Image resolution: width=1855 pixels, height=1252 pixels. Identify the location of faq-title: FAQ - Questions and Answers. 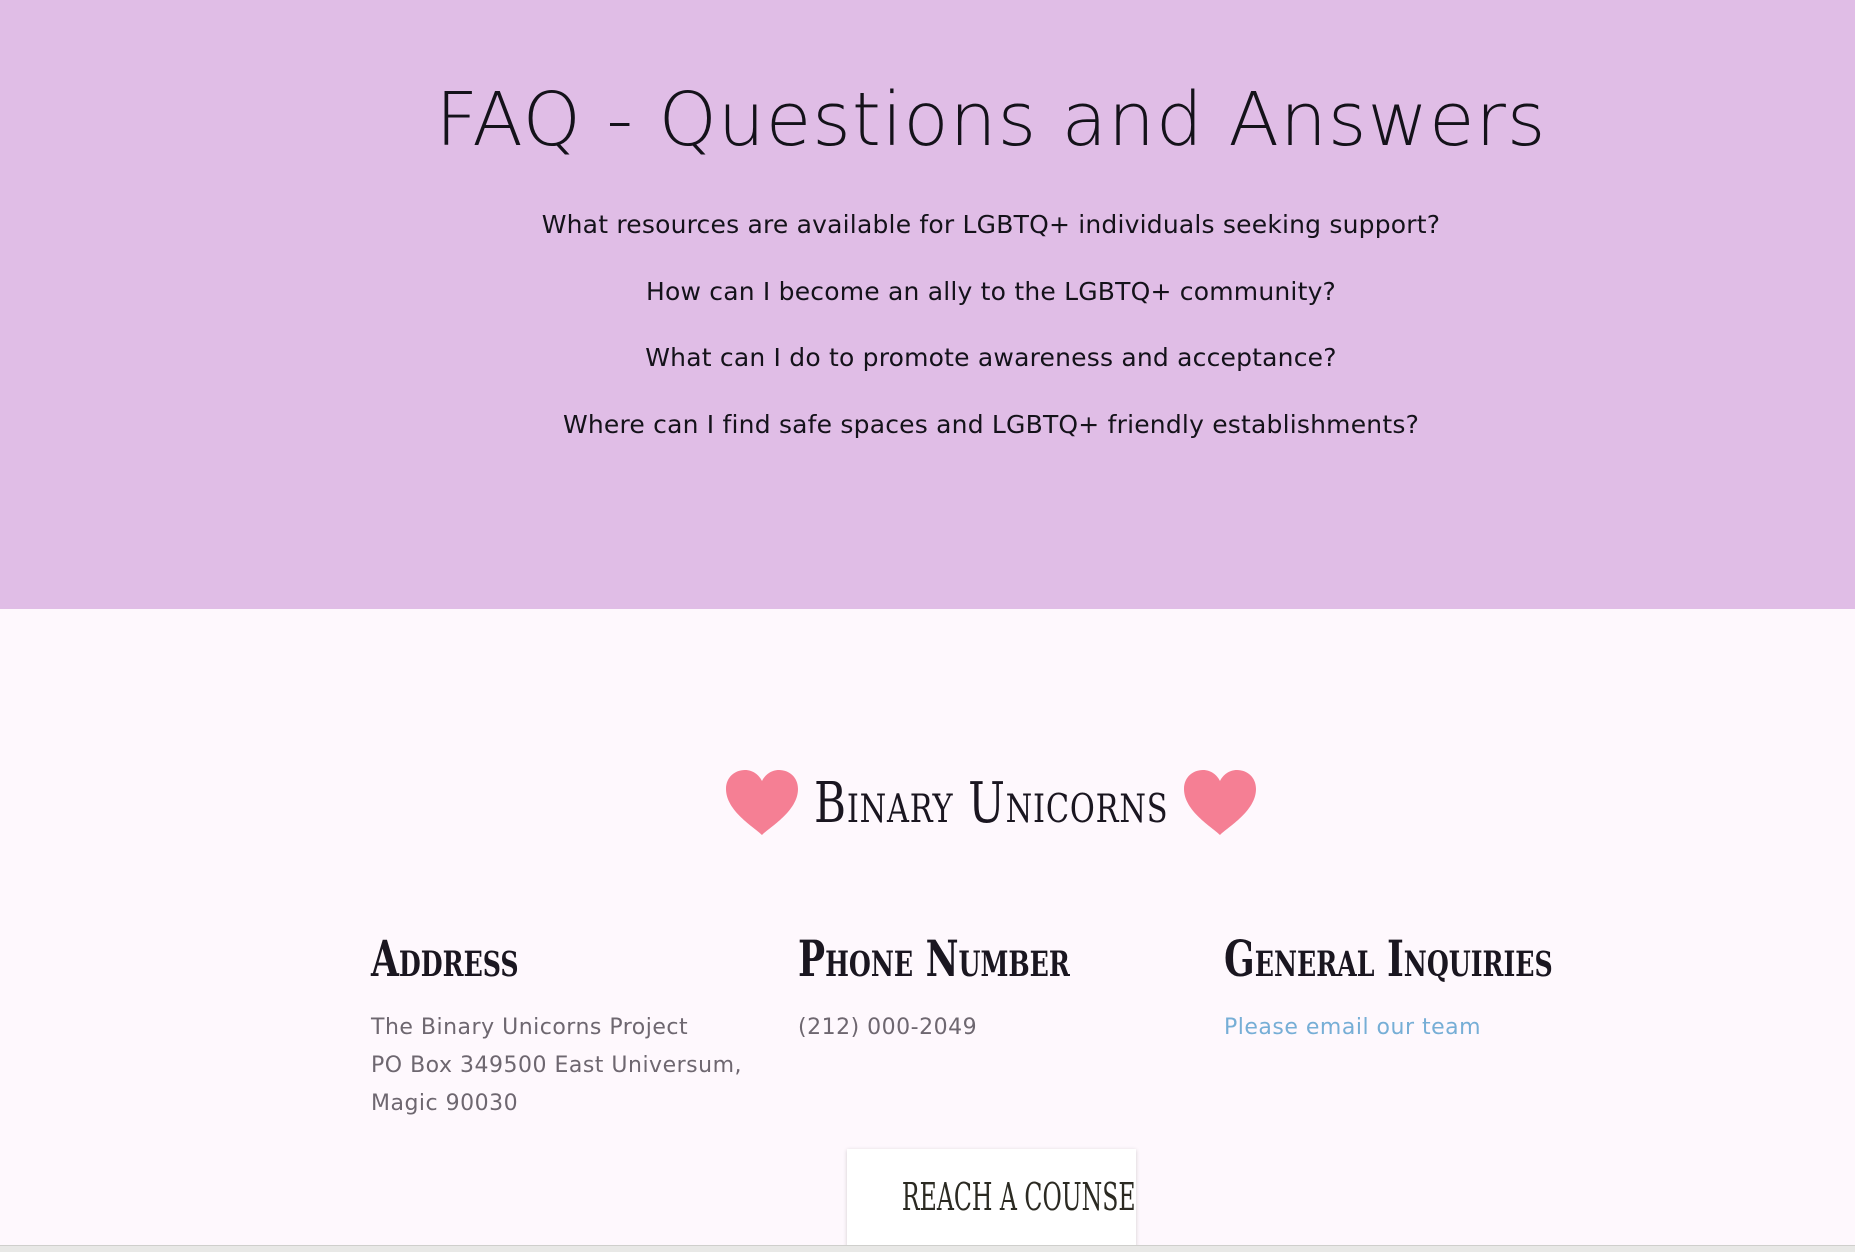
(991, 120).